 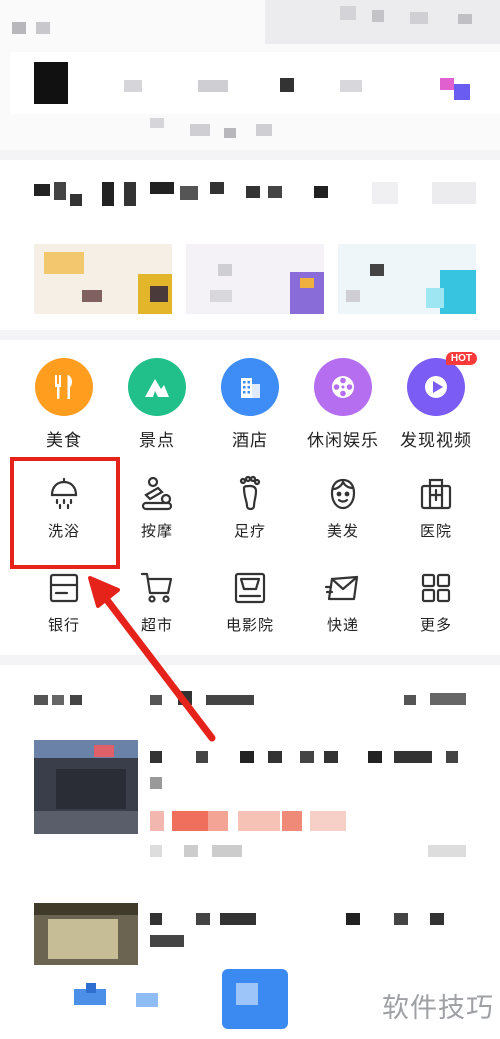 I want to click on service-supermarket: 超市, so click(x=157, y=601).